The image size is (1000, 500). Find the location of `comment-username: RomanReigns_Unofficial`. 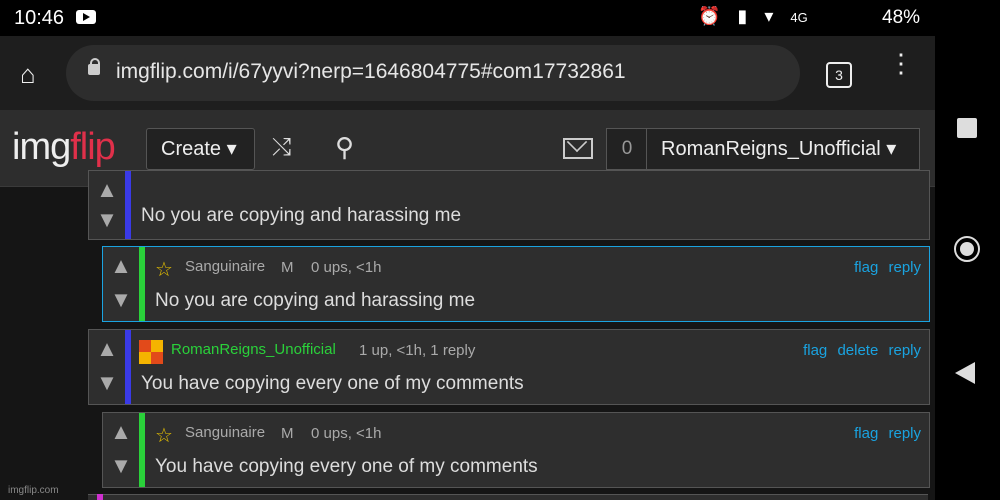

comment-username: RomanReigns_Unofficial is located at coordinates (253, 349).